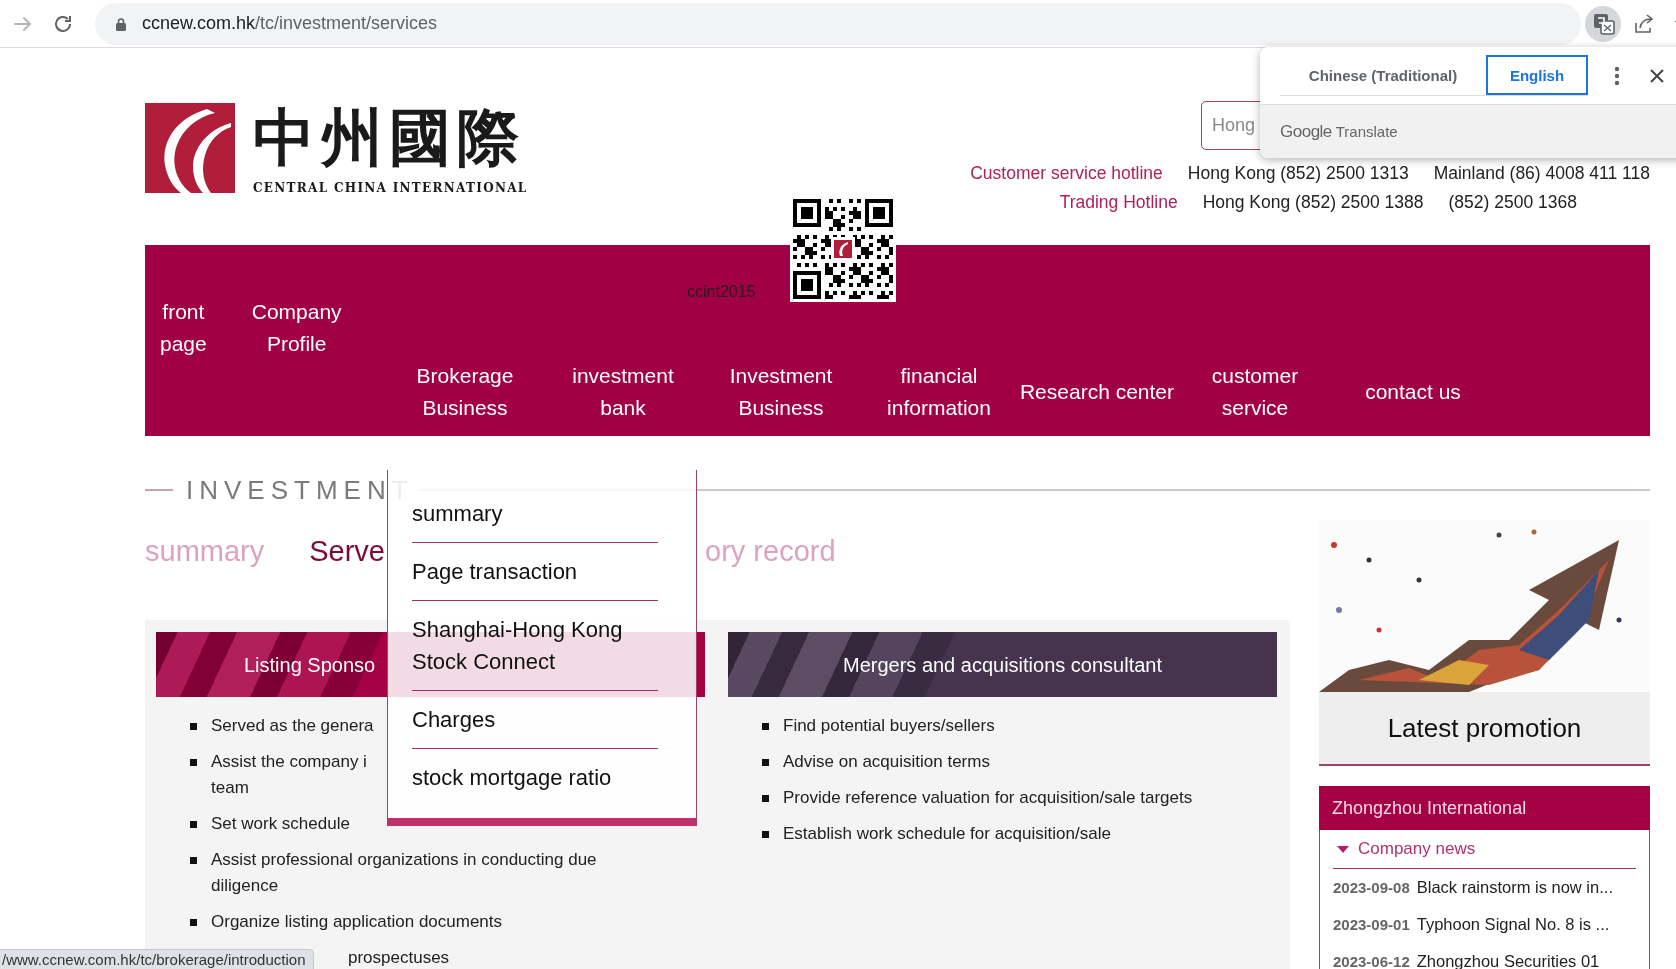  Describe the element at coordinates (947, 833) in the screenshot. I see `list-item-text: Establish work schedule for acquisition/sale` at that location.